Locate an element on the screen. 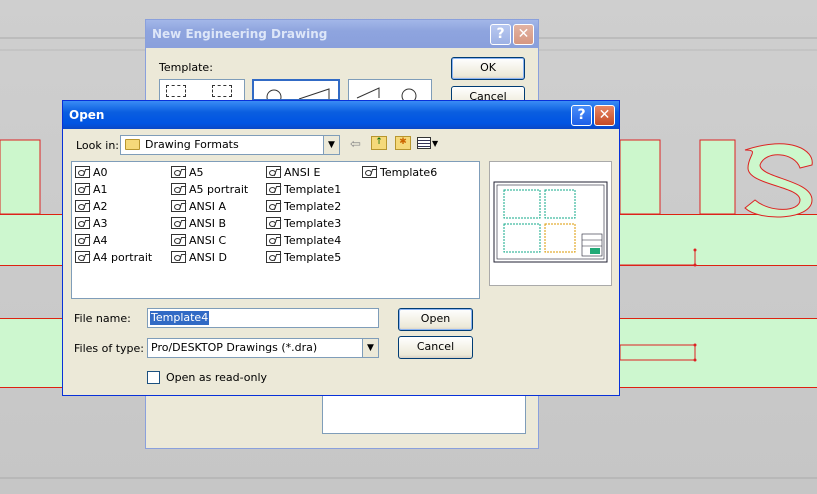 Image resolution: width=817 pixels, height=494 pixels. ned-ok-button: OK is located at coordinates (488, 68).